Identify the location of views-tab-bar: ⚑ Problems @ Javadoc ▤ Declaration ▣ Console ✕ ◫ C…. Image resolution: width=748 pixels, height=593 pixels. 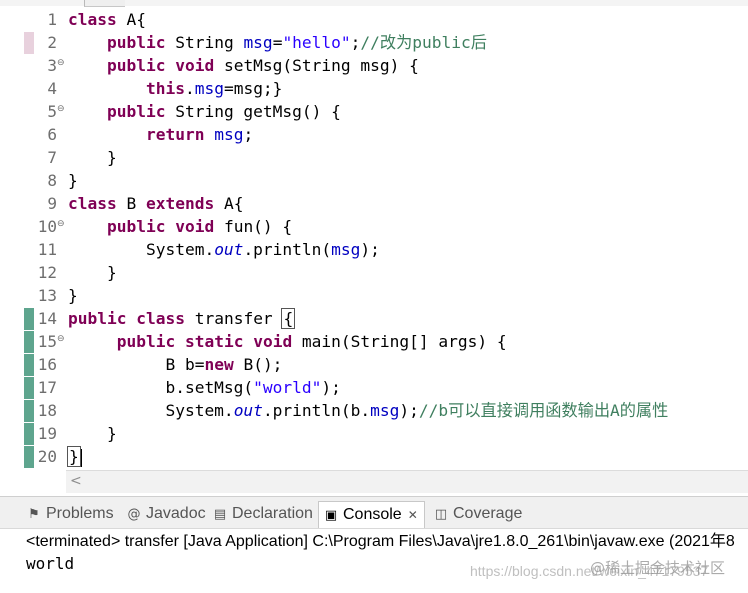
(374, 512).